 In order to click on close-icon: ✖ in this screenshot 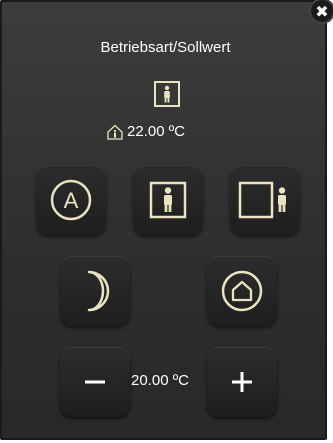, I will do `click(322, 11)`.